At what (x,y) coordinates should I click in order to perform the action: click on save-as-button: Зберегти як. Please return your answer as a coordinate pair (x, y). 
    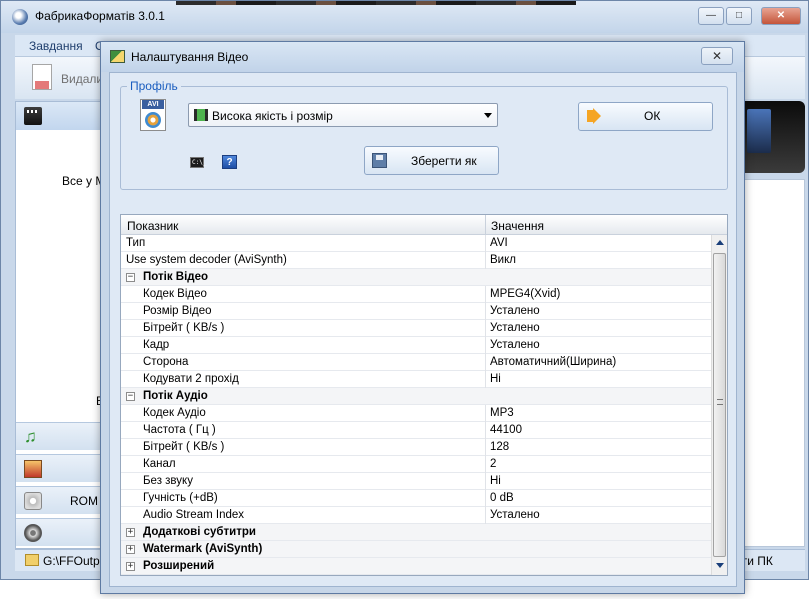
    Looking at the image, I should click on (431, 160).